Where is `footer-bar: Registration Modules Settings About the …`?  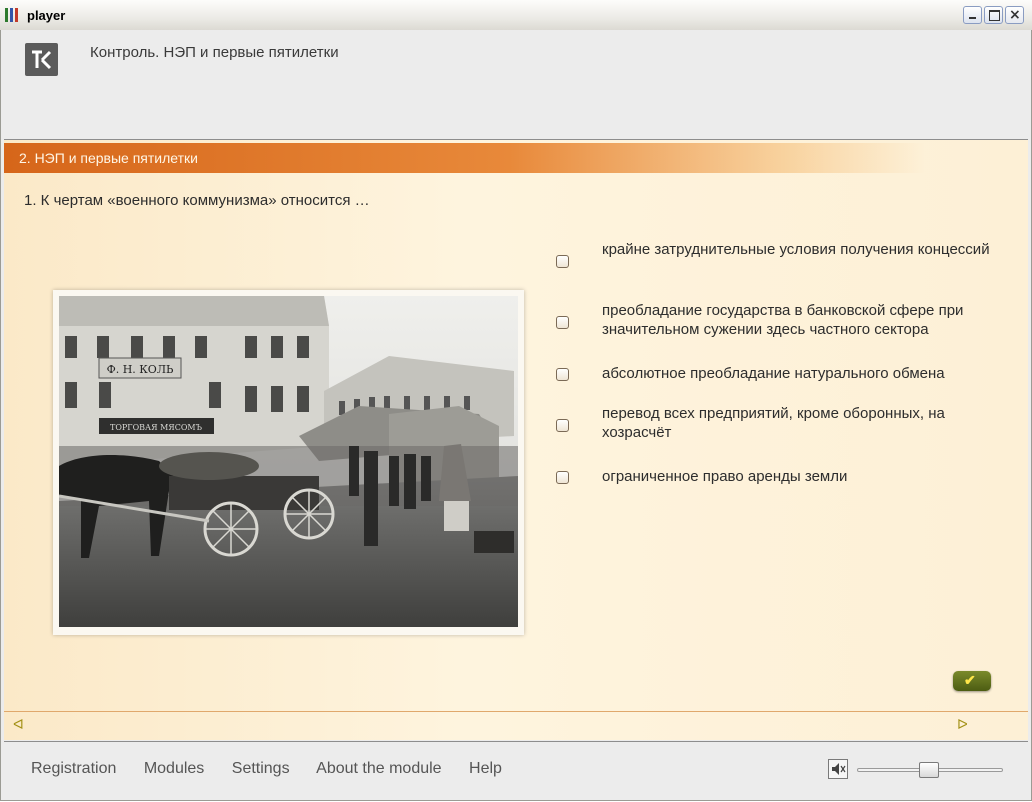 footer-bar: Registration Modules Settings About the … is located at coordinates (516, 769).